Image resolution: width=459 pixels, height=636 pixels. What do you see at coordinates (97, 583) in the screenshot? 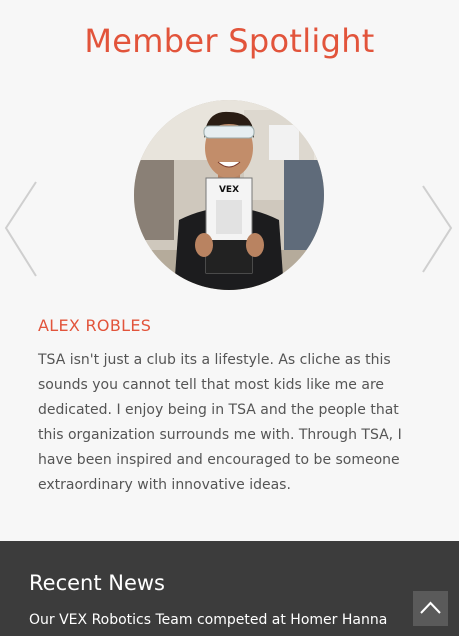
I see `news-title: Recent News` at bounding box center [97, 583].